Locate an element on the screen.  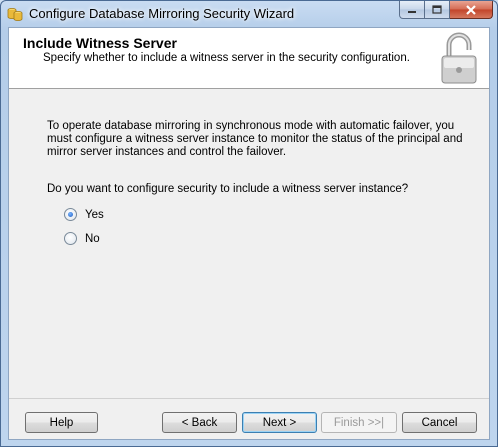
minimize-button is located at coordinates (412, 10).